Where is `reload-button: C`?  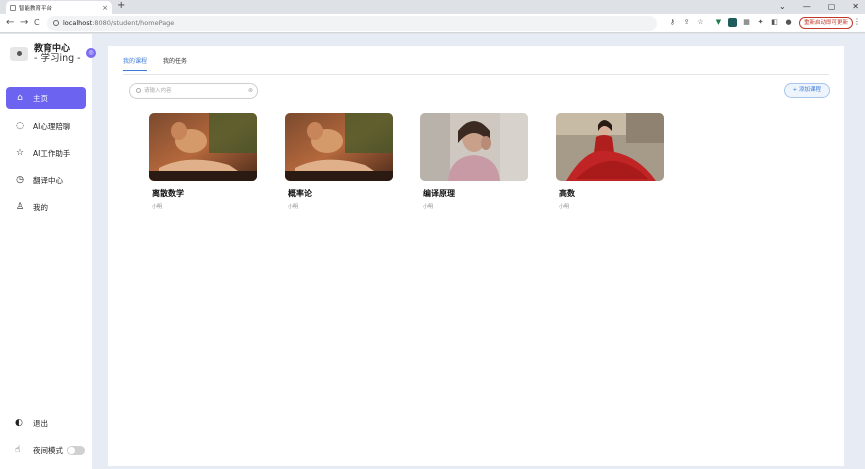
reload-button: C is located at coordinates (37, 23).